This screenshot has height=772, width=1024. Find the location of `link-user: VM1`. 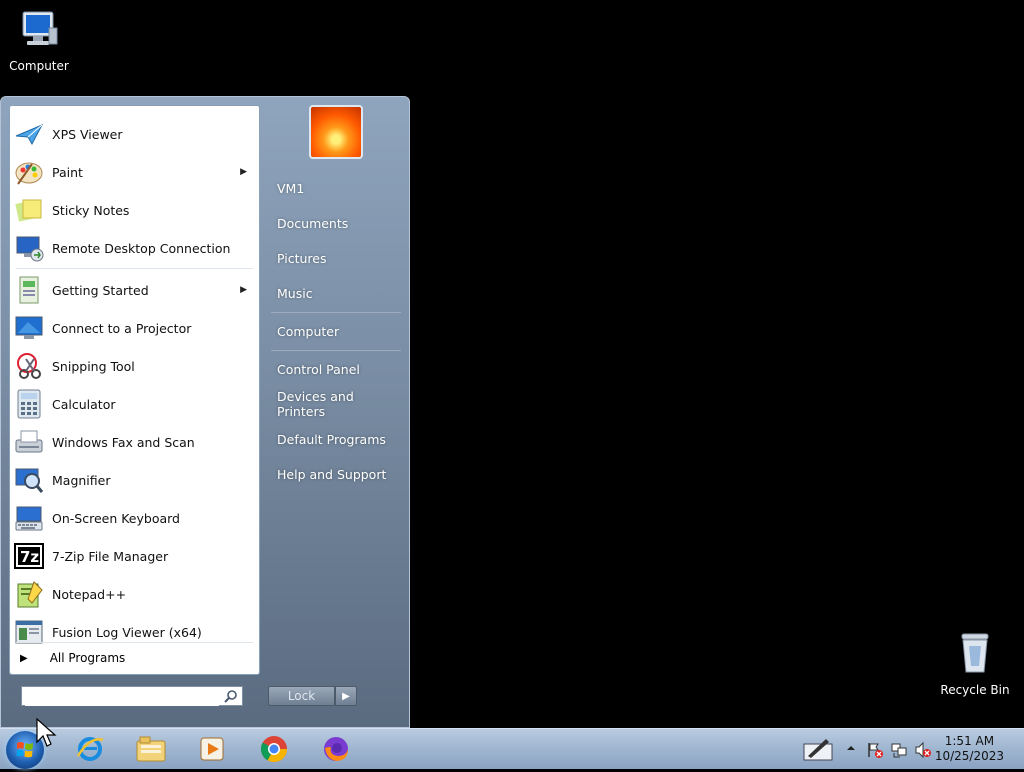

link-user: VM1 is located at coordinates (335, 188).